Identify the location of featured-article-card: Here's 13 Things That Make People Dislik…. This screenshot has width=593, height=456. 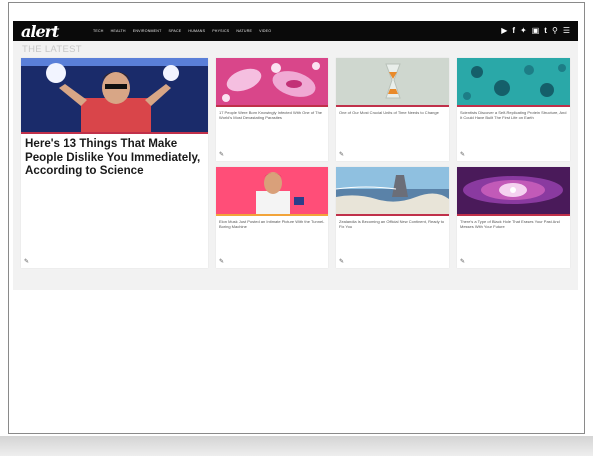
(114, 163).